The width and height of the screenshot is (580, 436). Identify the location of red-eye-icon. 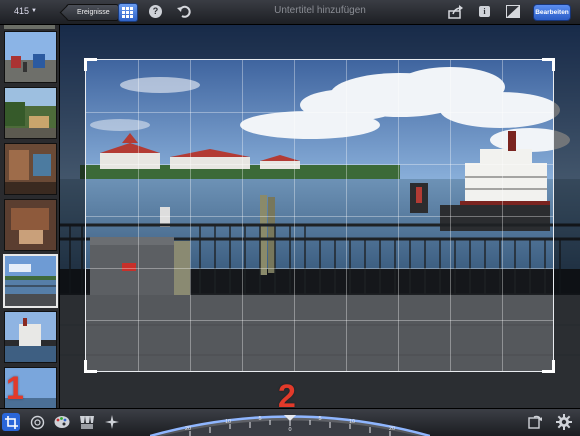
(37, 422).